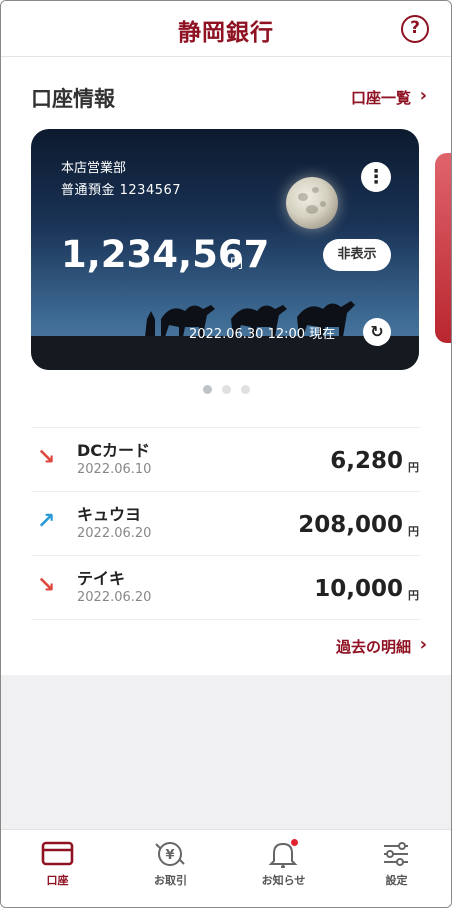  I want to click on transaction-amount: 6,280, so click(366, 461).